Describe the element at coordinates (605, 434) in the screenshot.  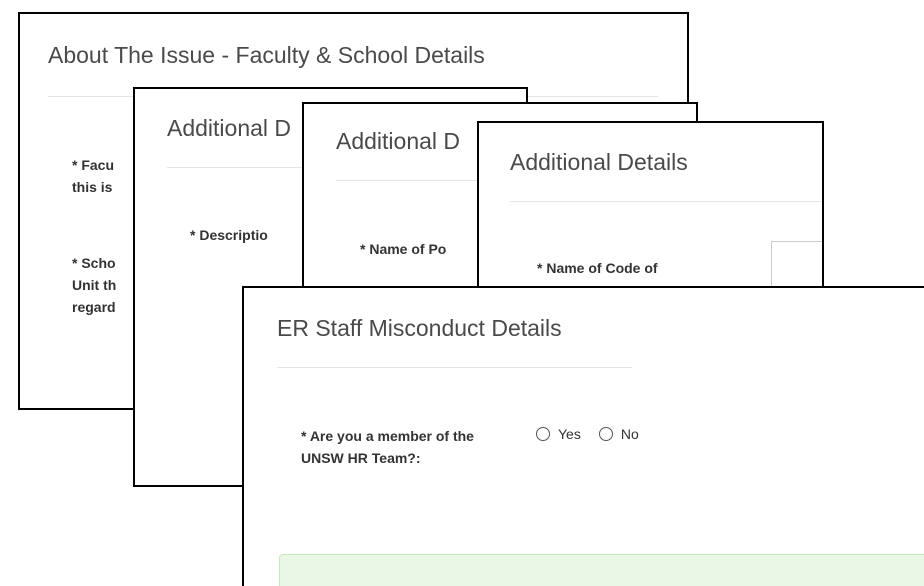
I see `radio-no-icon` at that location.